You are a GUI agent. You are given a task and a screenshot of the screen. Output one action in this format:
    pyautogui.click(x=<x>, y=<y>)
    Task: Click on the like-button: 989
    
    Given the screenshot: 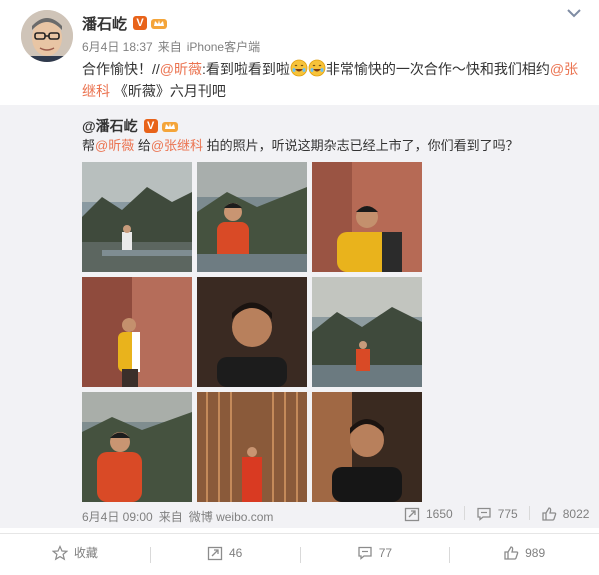 What is the action you would take?
    pyautogui.click(x=524, y=554)
    